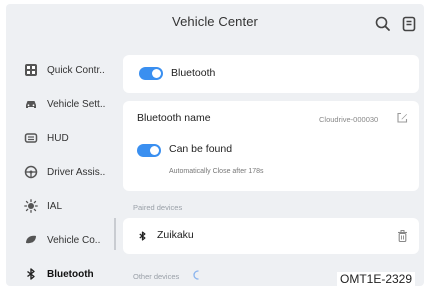  What do you see at coordinates (76, 104) in the screenshot?
I see `sidebar-item-label: Vehicle Sett..` at bounding box center [76, 104].